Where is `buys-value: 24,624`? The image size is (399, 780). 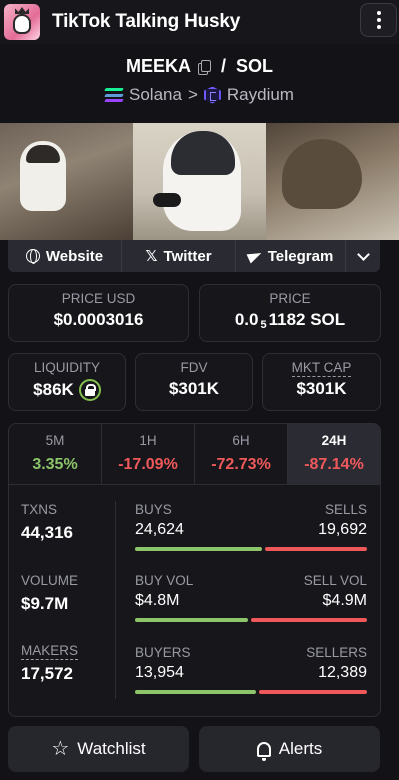
buys-value: 24,624 is located at coordinates (159, 529).